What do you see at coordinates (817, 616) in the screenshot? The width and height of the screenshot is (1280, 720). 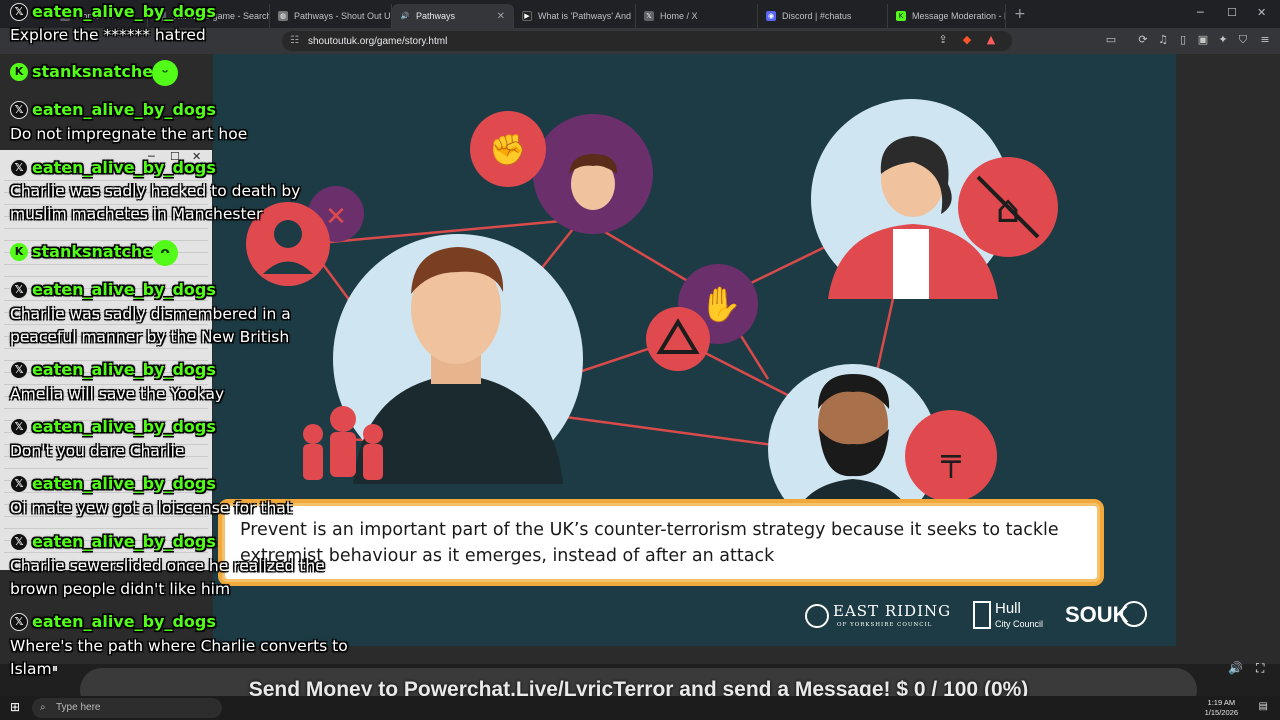 I see `east-riding-crest-icon` at bounding box center [817, 616].